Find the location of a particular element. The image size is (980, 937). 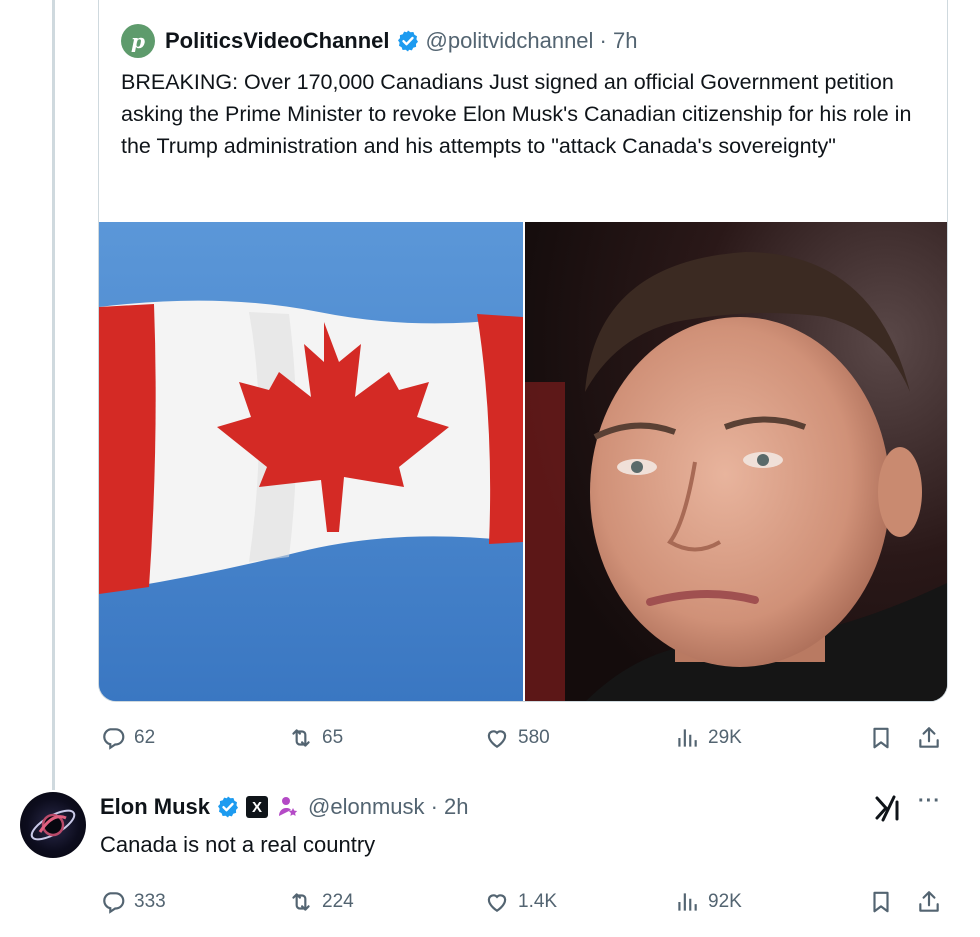

like-count: 580 is located at coordinates (534, 737).